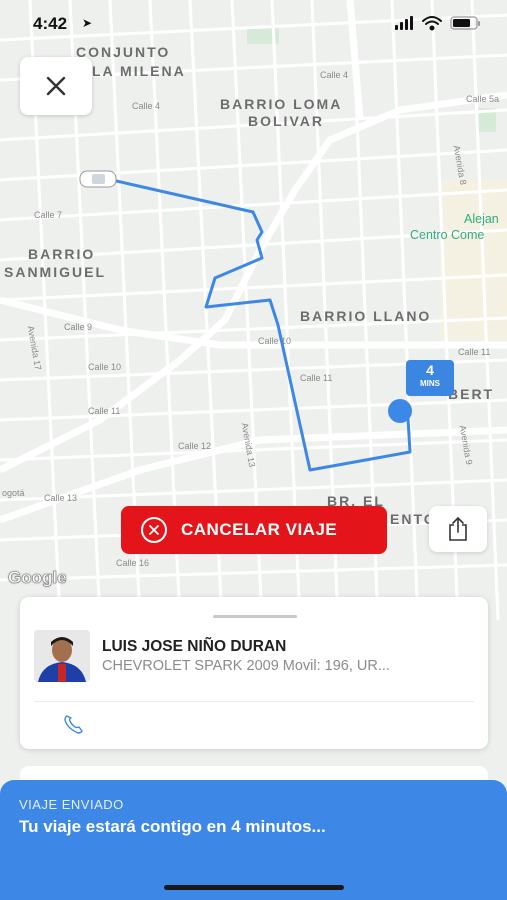 This screenshot has width=507, height=900. I want to click on cancel-trip-label: CANCELAR VIAJE, so click(259, 529).